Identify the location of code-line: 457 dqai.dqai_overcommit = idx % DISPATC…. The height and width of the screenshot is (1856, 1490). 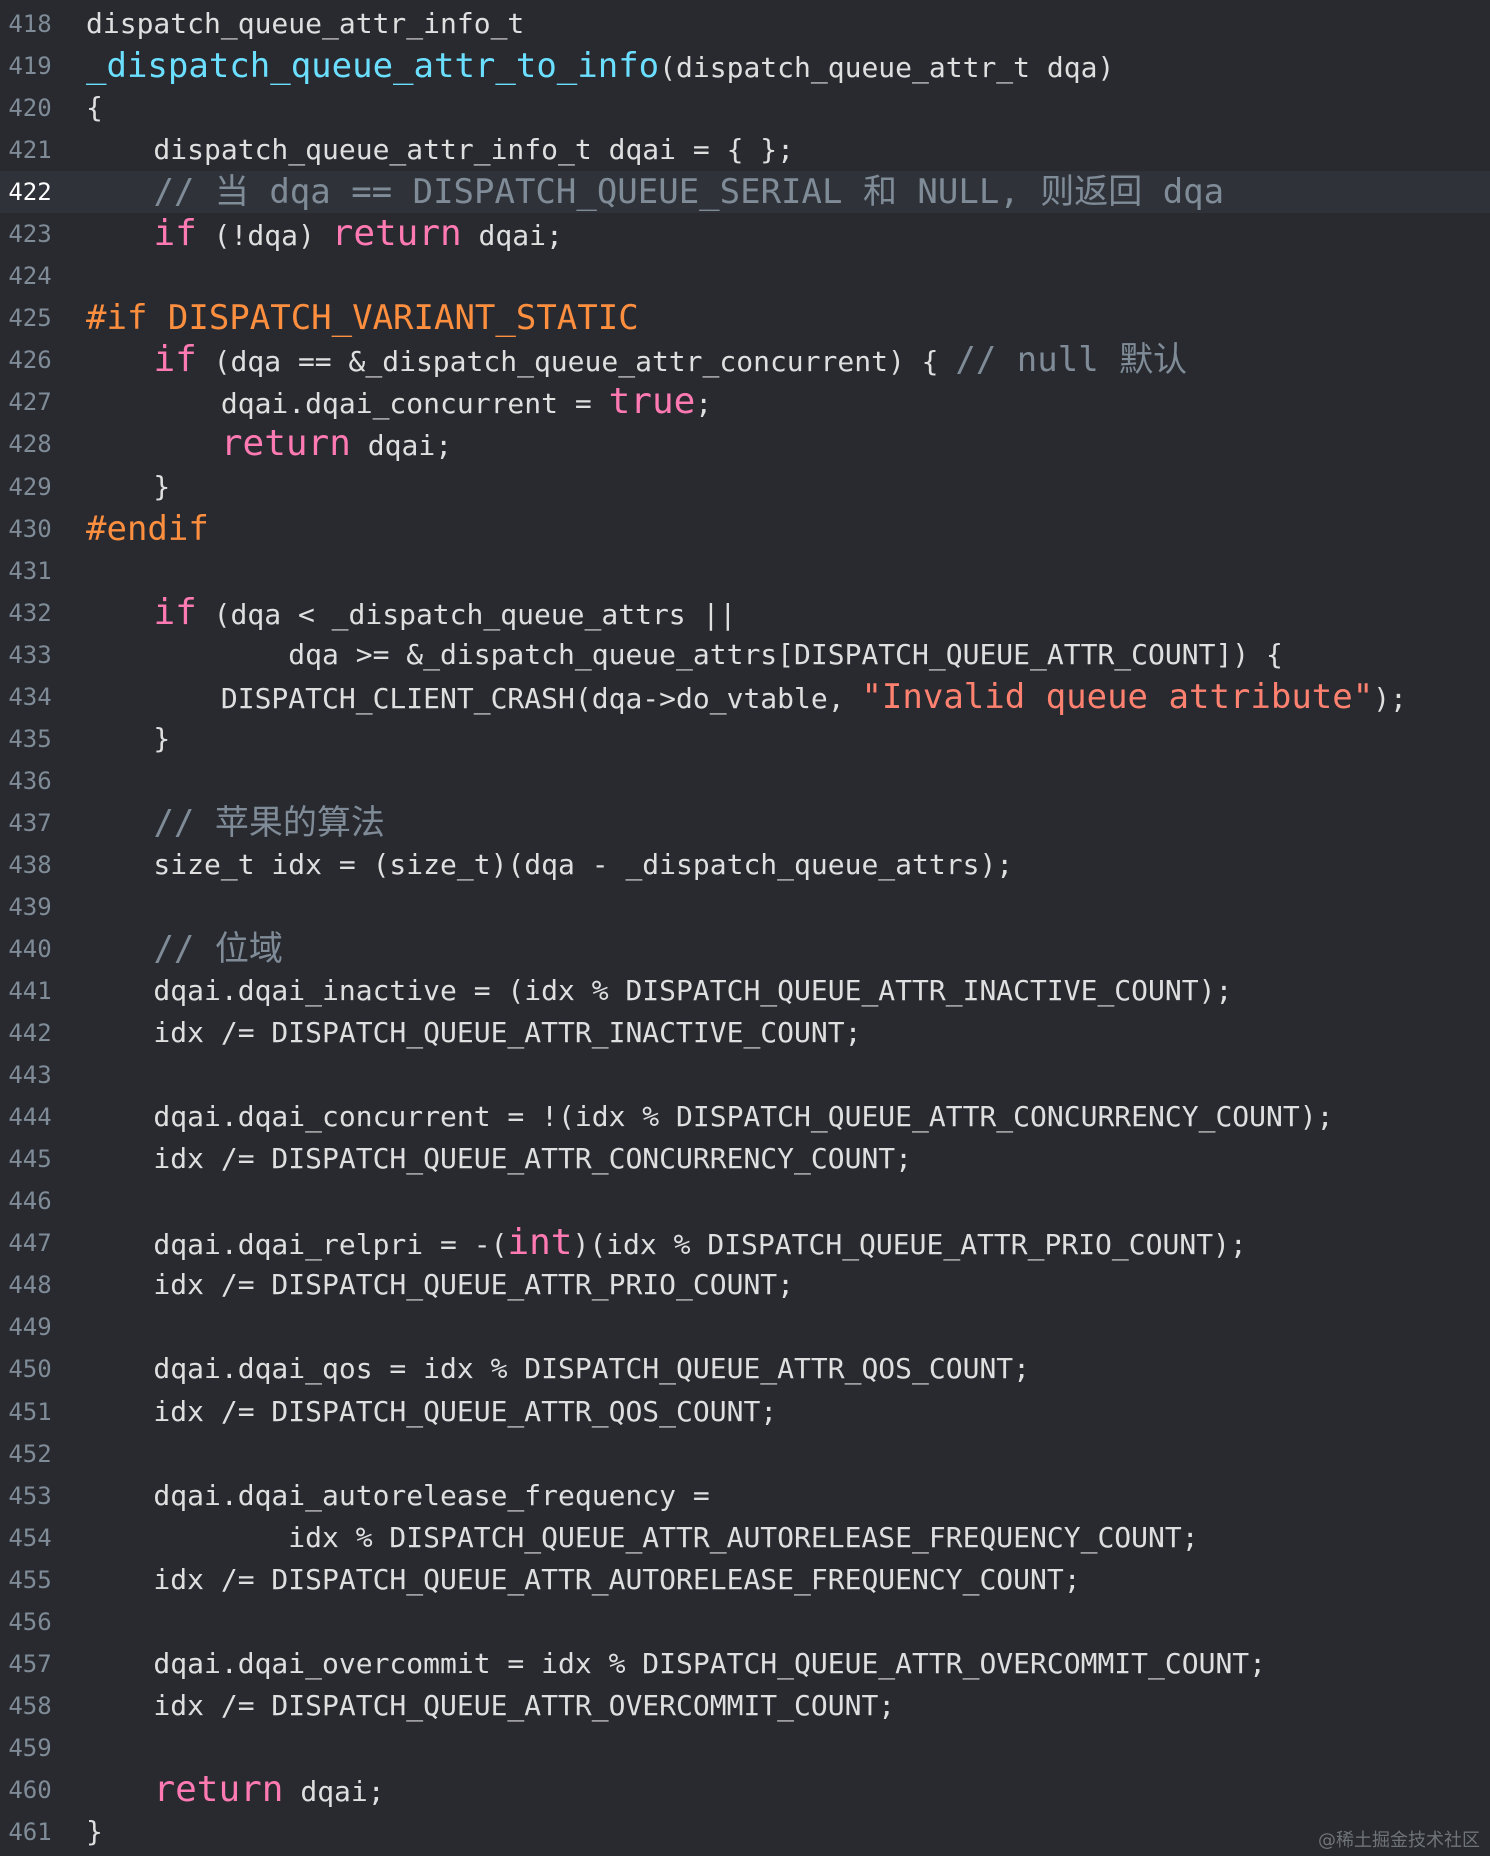
(745, 1664).